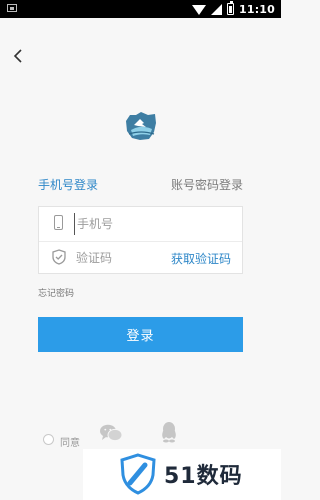 This screenshot has width=320, height=500. Describe the element at coordinates (138, 474) in the screenshot. I see `watermark-shield-icon` at that location.